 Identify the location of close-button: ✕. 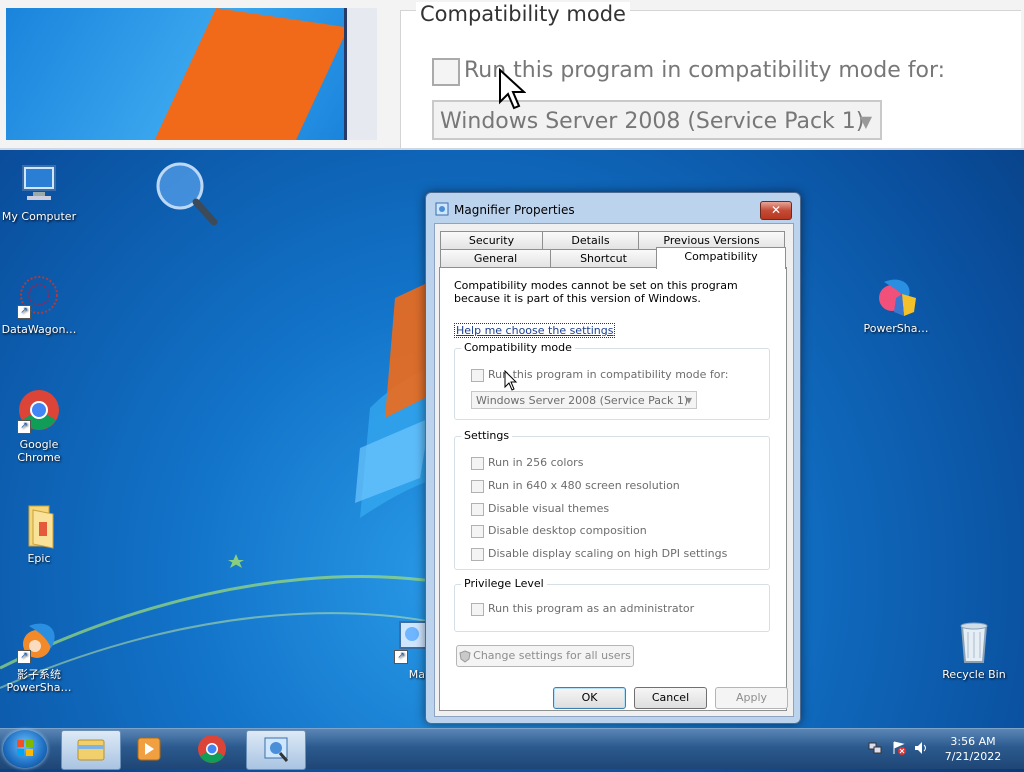
(776, 210).